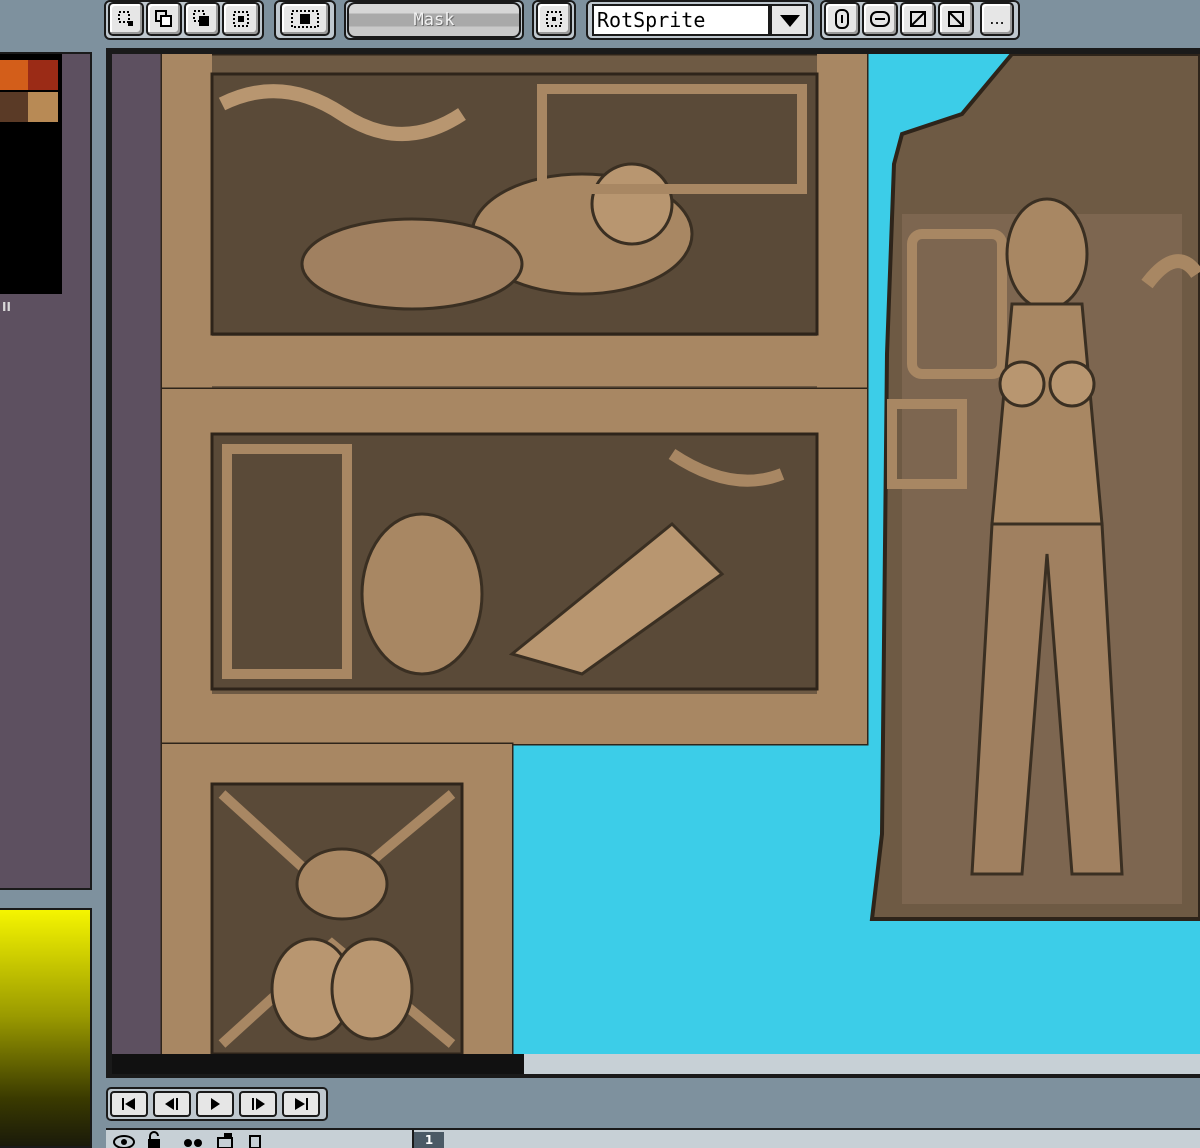 The image size is (1200, 1148). I want to click on add-selection-button, so click(164, 19).